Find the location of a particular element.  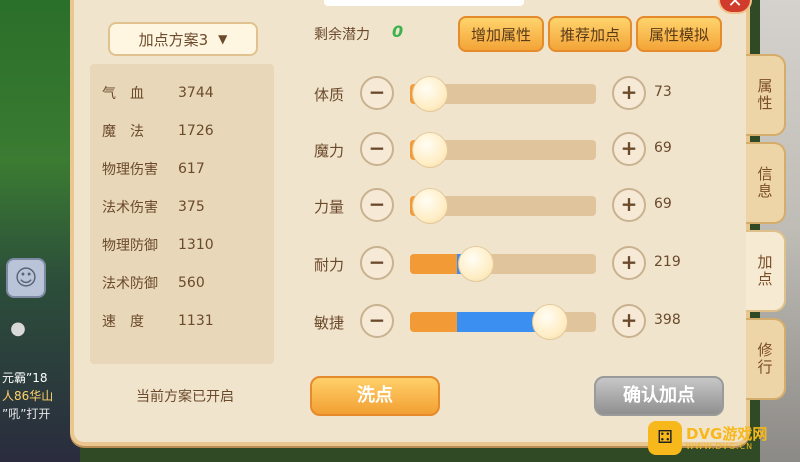

chat-line: ”吼”打开 is located at coordinates (26, 414).